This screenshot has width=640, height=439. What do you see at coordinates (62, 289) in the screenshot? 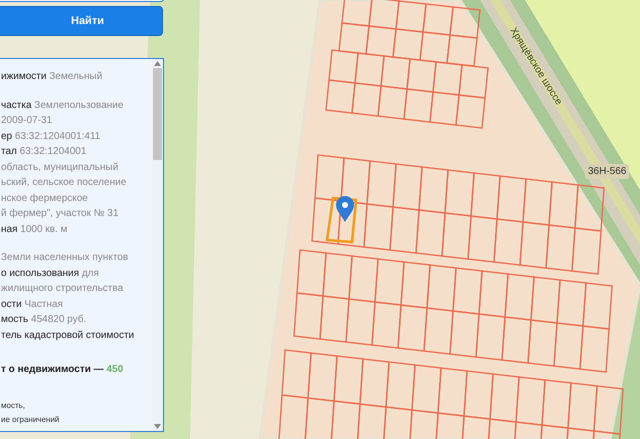
I see `info-line: жилищного строительства` at bounding box center [62, 289].